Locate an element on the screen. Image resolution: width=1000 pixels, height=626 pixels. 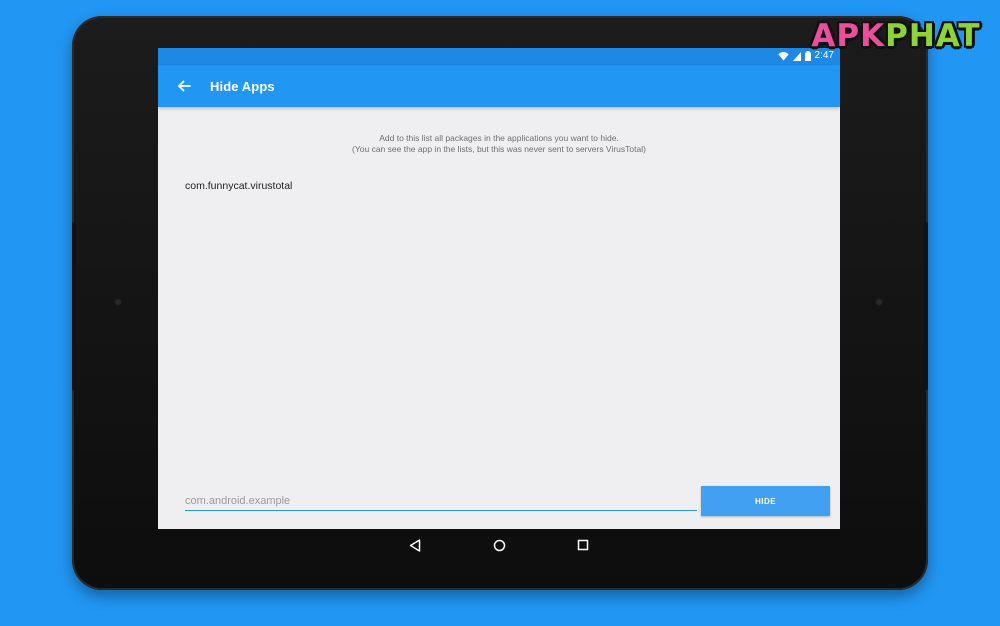
nav-back-button is located at coordinates (415, 545).